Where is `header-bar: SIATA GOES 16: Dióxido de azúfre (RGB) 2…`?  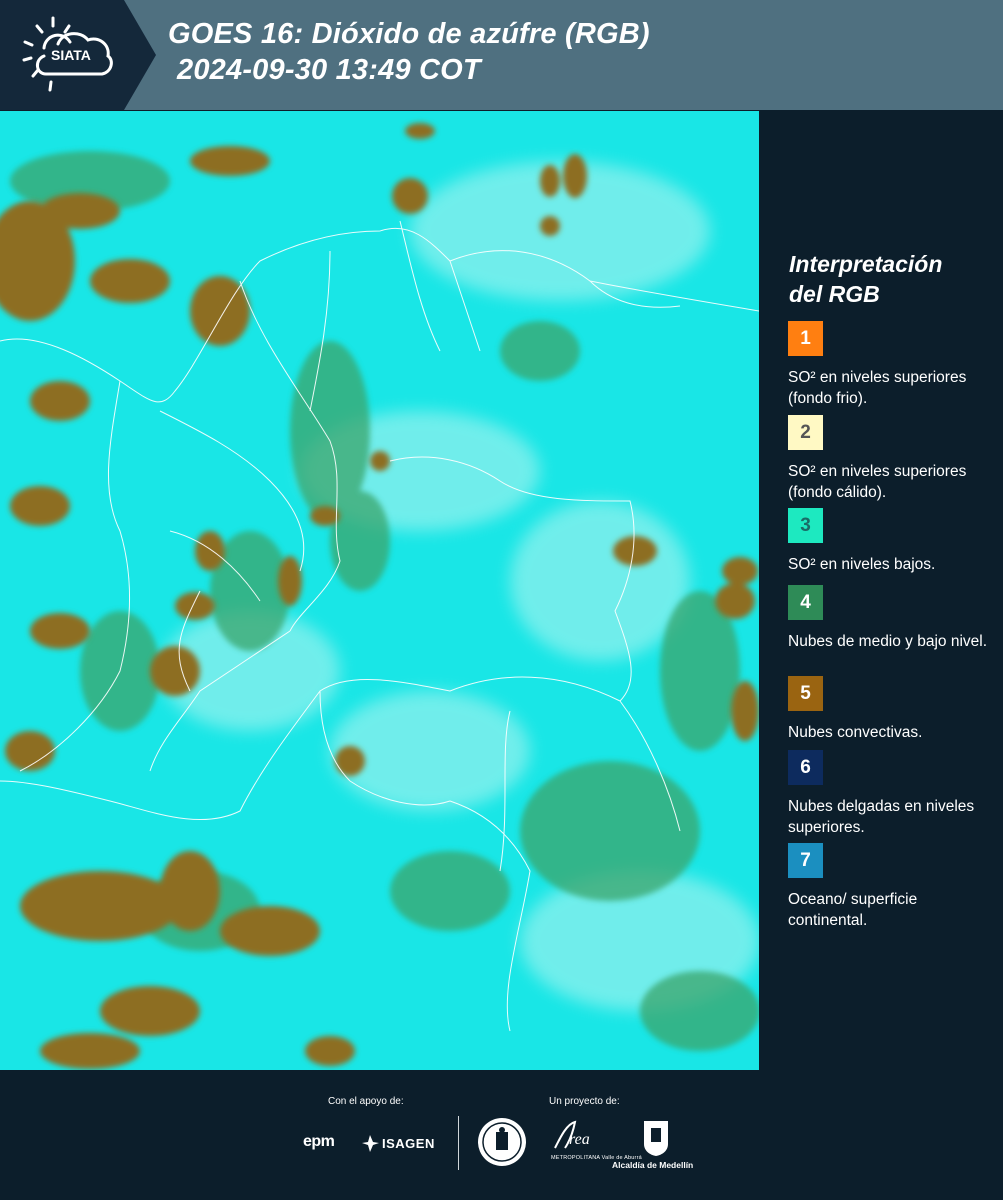 header-bar: SIATA GOES 16: Dióxido de azúfre (RGB) 2… is located at coordinates (501, 55).